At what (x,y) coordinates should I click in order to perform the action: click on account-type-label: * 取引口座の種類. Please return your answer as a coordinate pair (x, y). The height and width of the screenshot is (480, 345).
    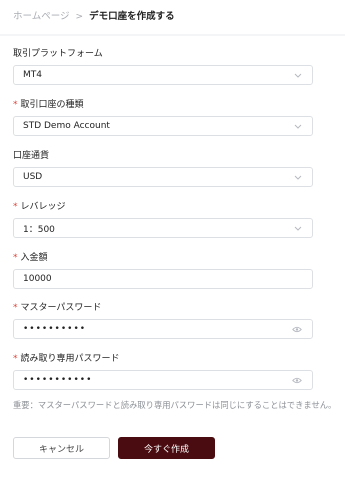
    Looking at the image, I should click on (48, 105).